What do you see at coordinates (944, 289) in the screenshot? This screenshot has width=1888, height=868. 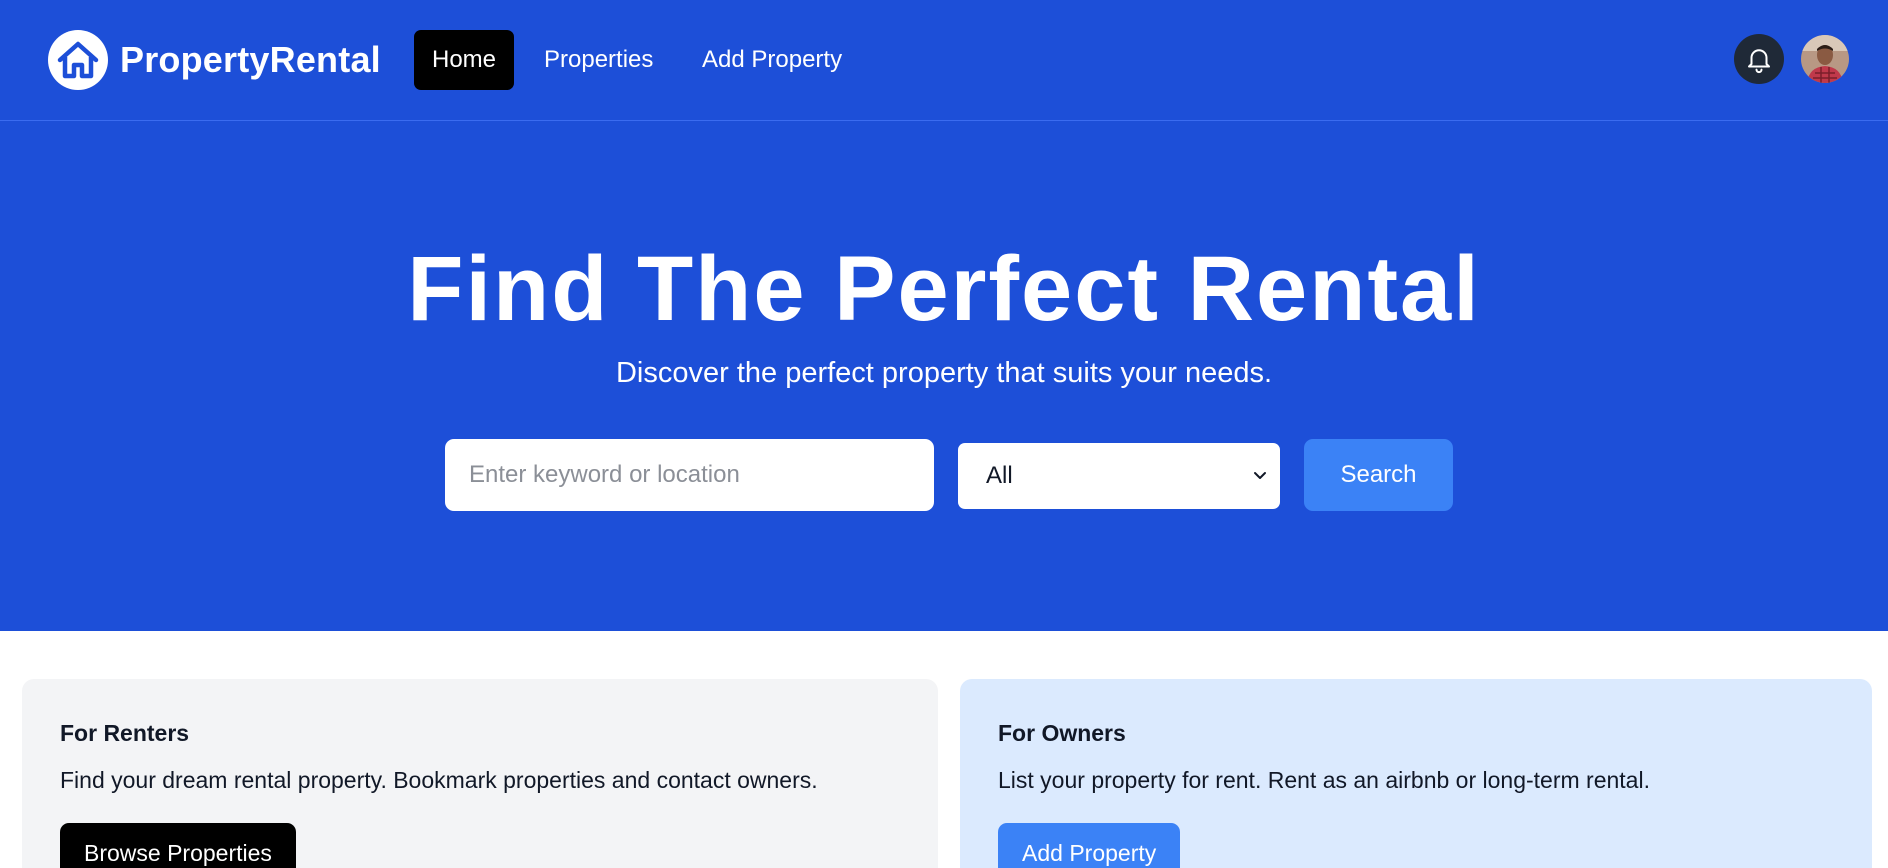 I see `hero-title: Find The Perfect Rental` at bounding box center [944, 289].